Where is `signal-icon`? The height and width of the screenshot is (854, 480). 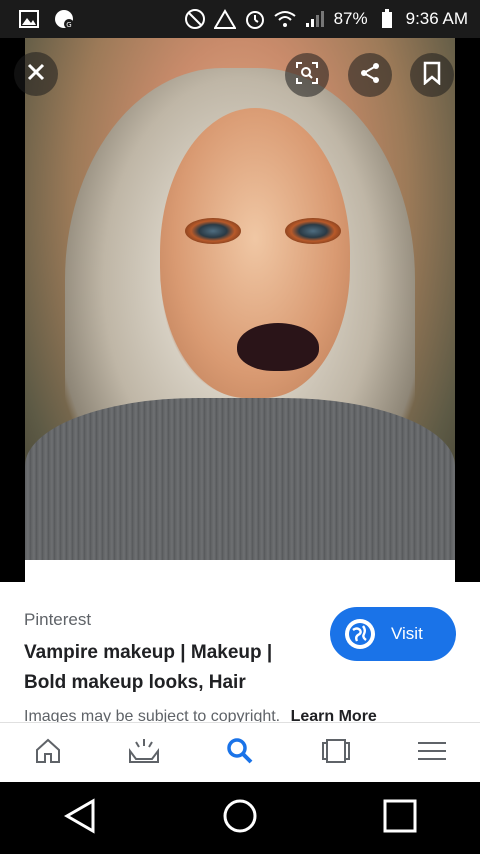 signal-icon is located at coordinates (315, 19).